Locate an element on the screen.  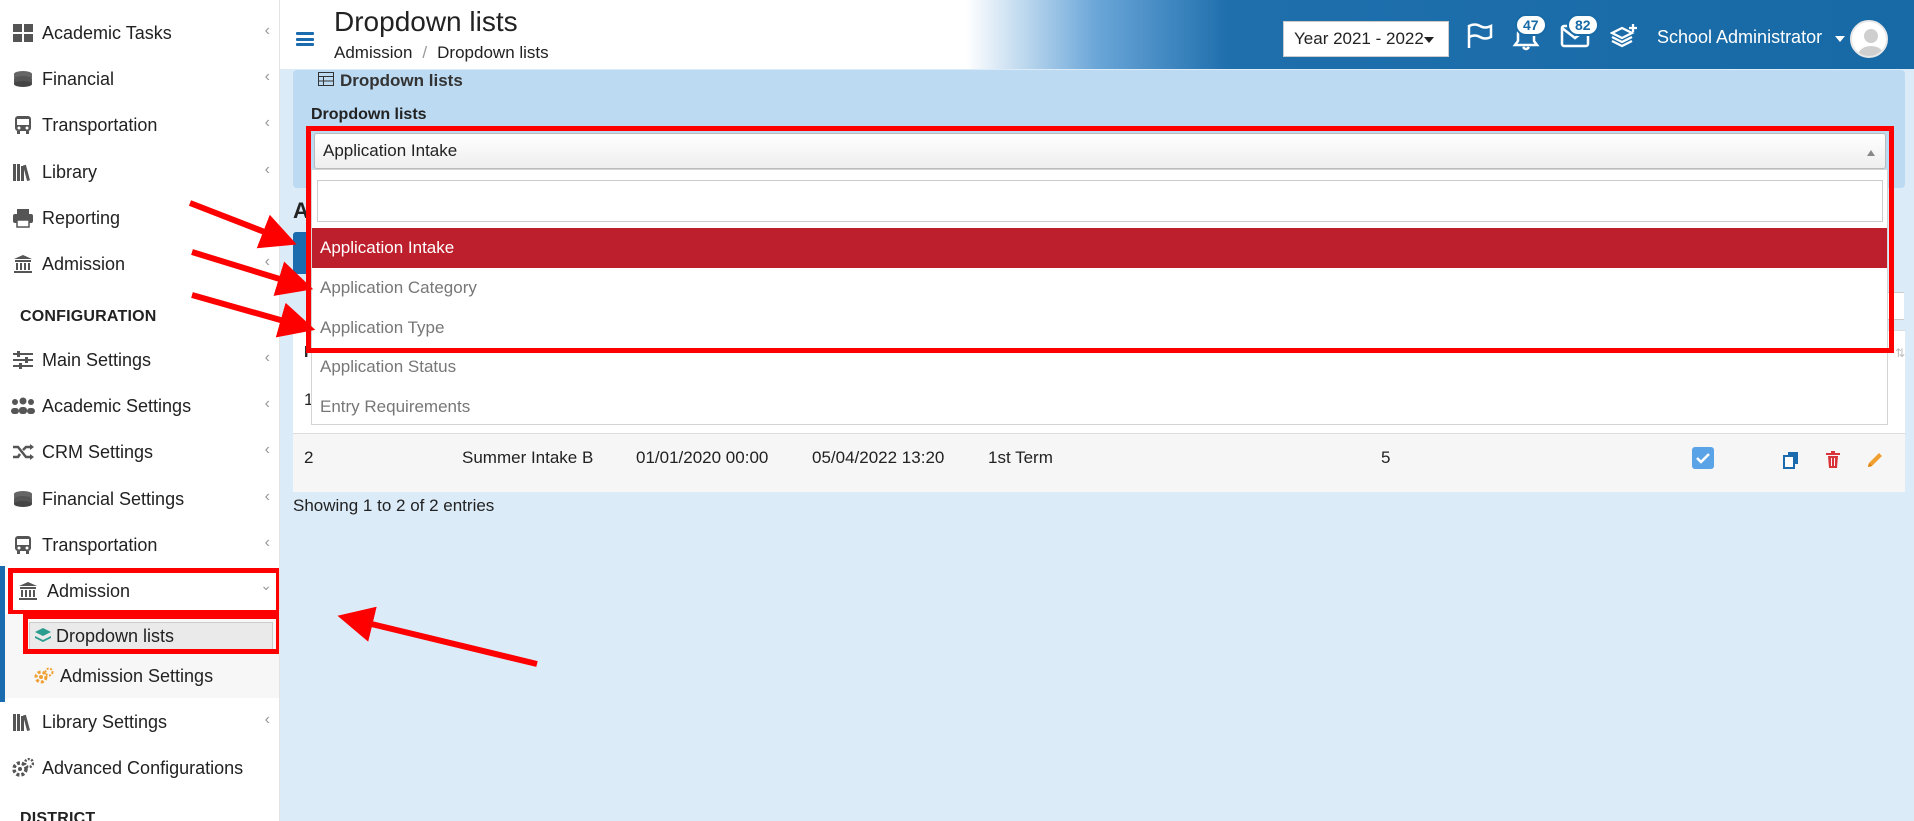
annotation-arrows is located at coordinates (363, 433).